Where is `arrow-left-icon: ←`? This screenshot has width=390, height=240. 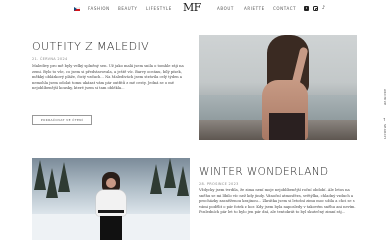 arrow-left-icon: ← is located at coordinates (384, 120).